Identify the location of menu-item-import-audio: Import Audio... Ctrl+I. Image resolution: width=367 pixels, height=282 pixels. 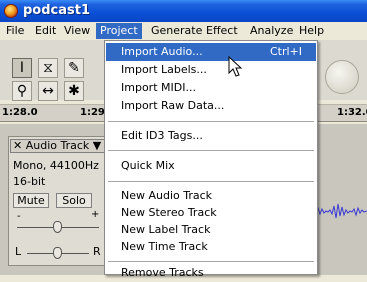
(211, 52).